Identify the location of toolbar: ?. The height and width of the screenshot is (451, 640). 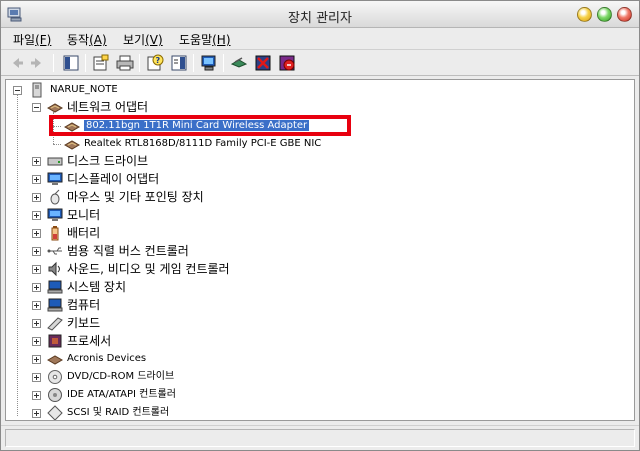
(320, 63).